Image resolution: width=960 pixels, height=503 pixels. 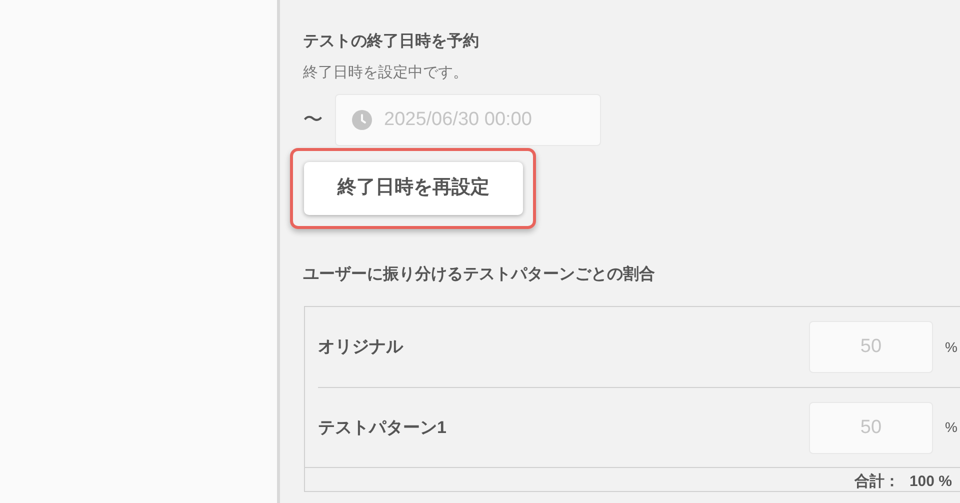 What do you see at coordinates (383, 427) in the screenshot?
I see `pattern-name: テストパターン1` at bounding box center [383, 427].